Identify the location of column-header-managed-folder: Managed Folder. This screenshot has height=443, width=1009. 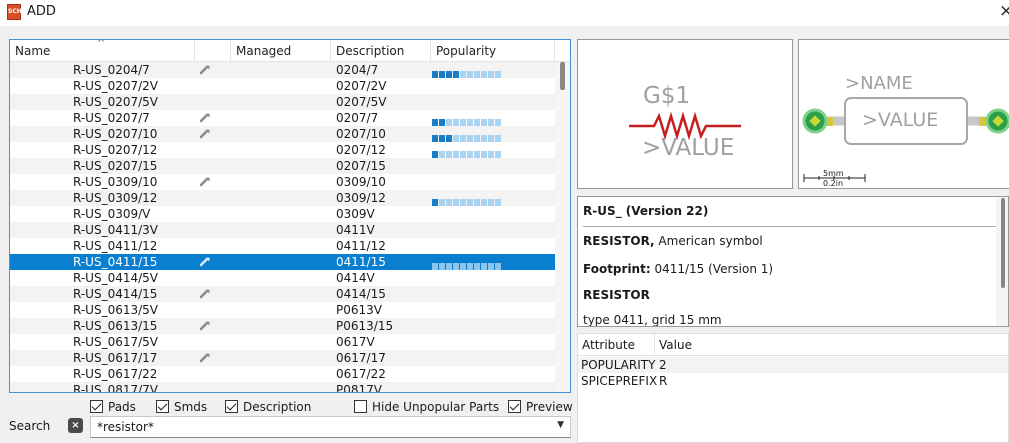
(281, 60).